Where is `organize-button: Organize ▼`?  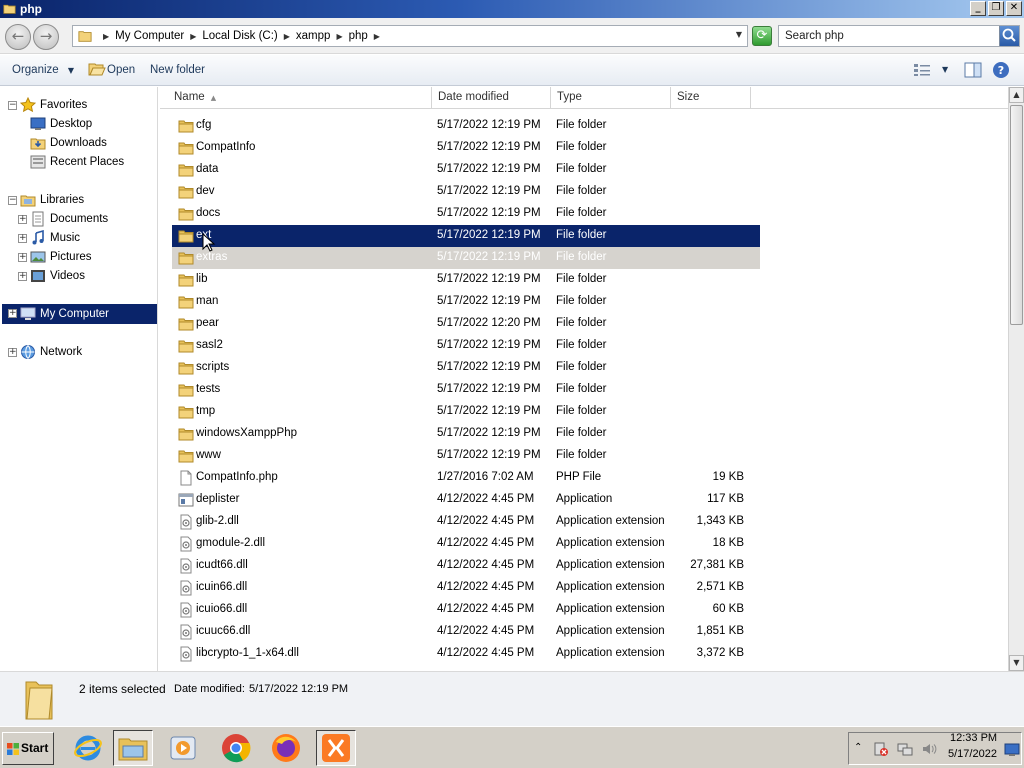 organize-button: Organize ▼ is located at coordinates (43, 70).